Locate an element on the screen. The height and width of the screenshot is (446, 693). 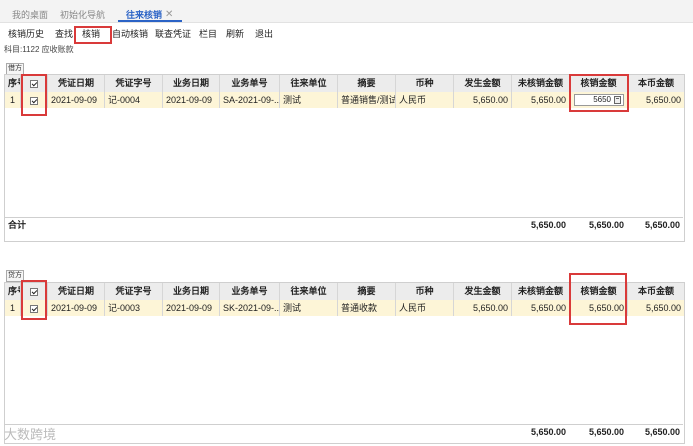
annotation-box-credit-checkbox is located at coordinates (34, 300).